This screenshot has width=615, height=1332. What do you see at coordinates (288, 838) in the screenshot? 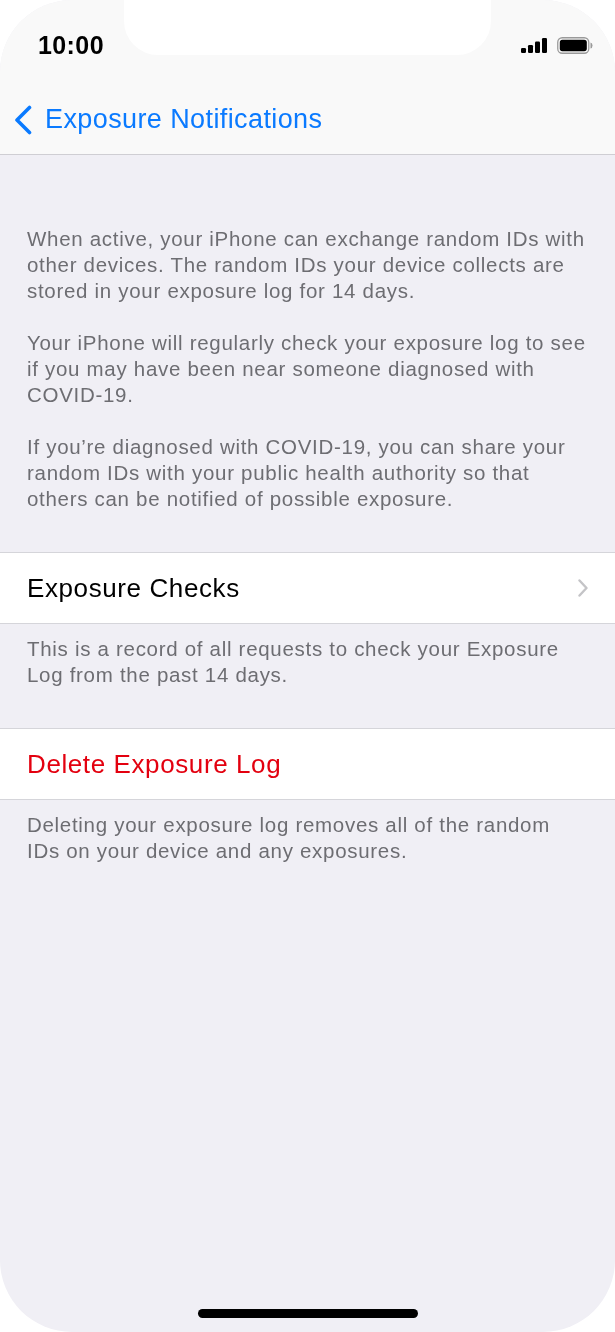
I see `footer-text: Deleting your exposure log removes all of the random IDs on your device and any exposures.` at bounding box center [288, 838].